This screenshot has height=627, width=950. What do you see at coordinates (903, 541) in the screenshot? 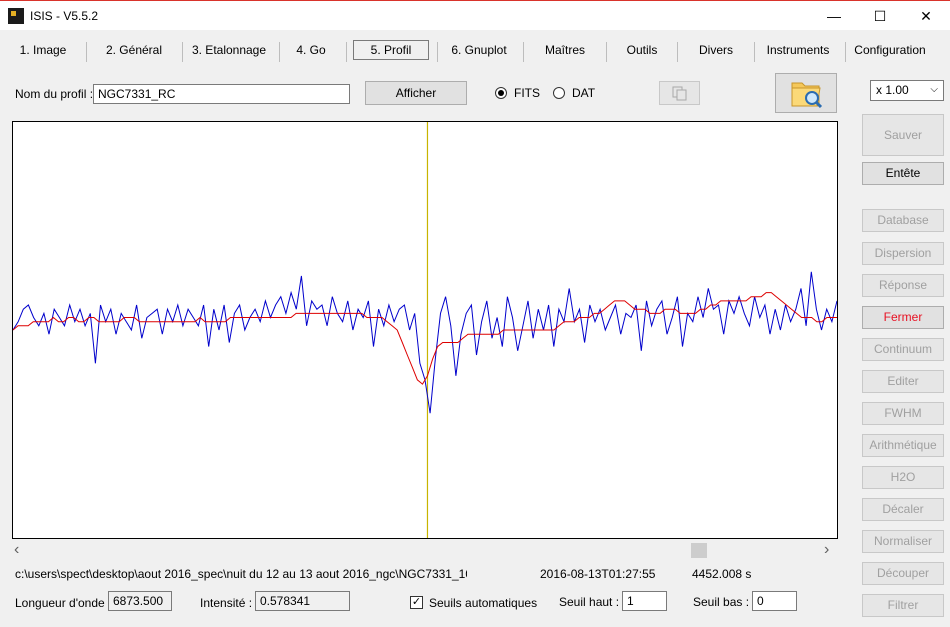
I see `normalize-button: Normaliser` at bounding box center [903, 541].